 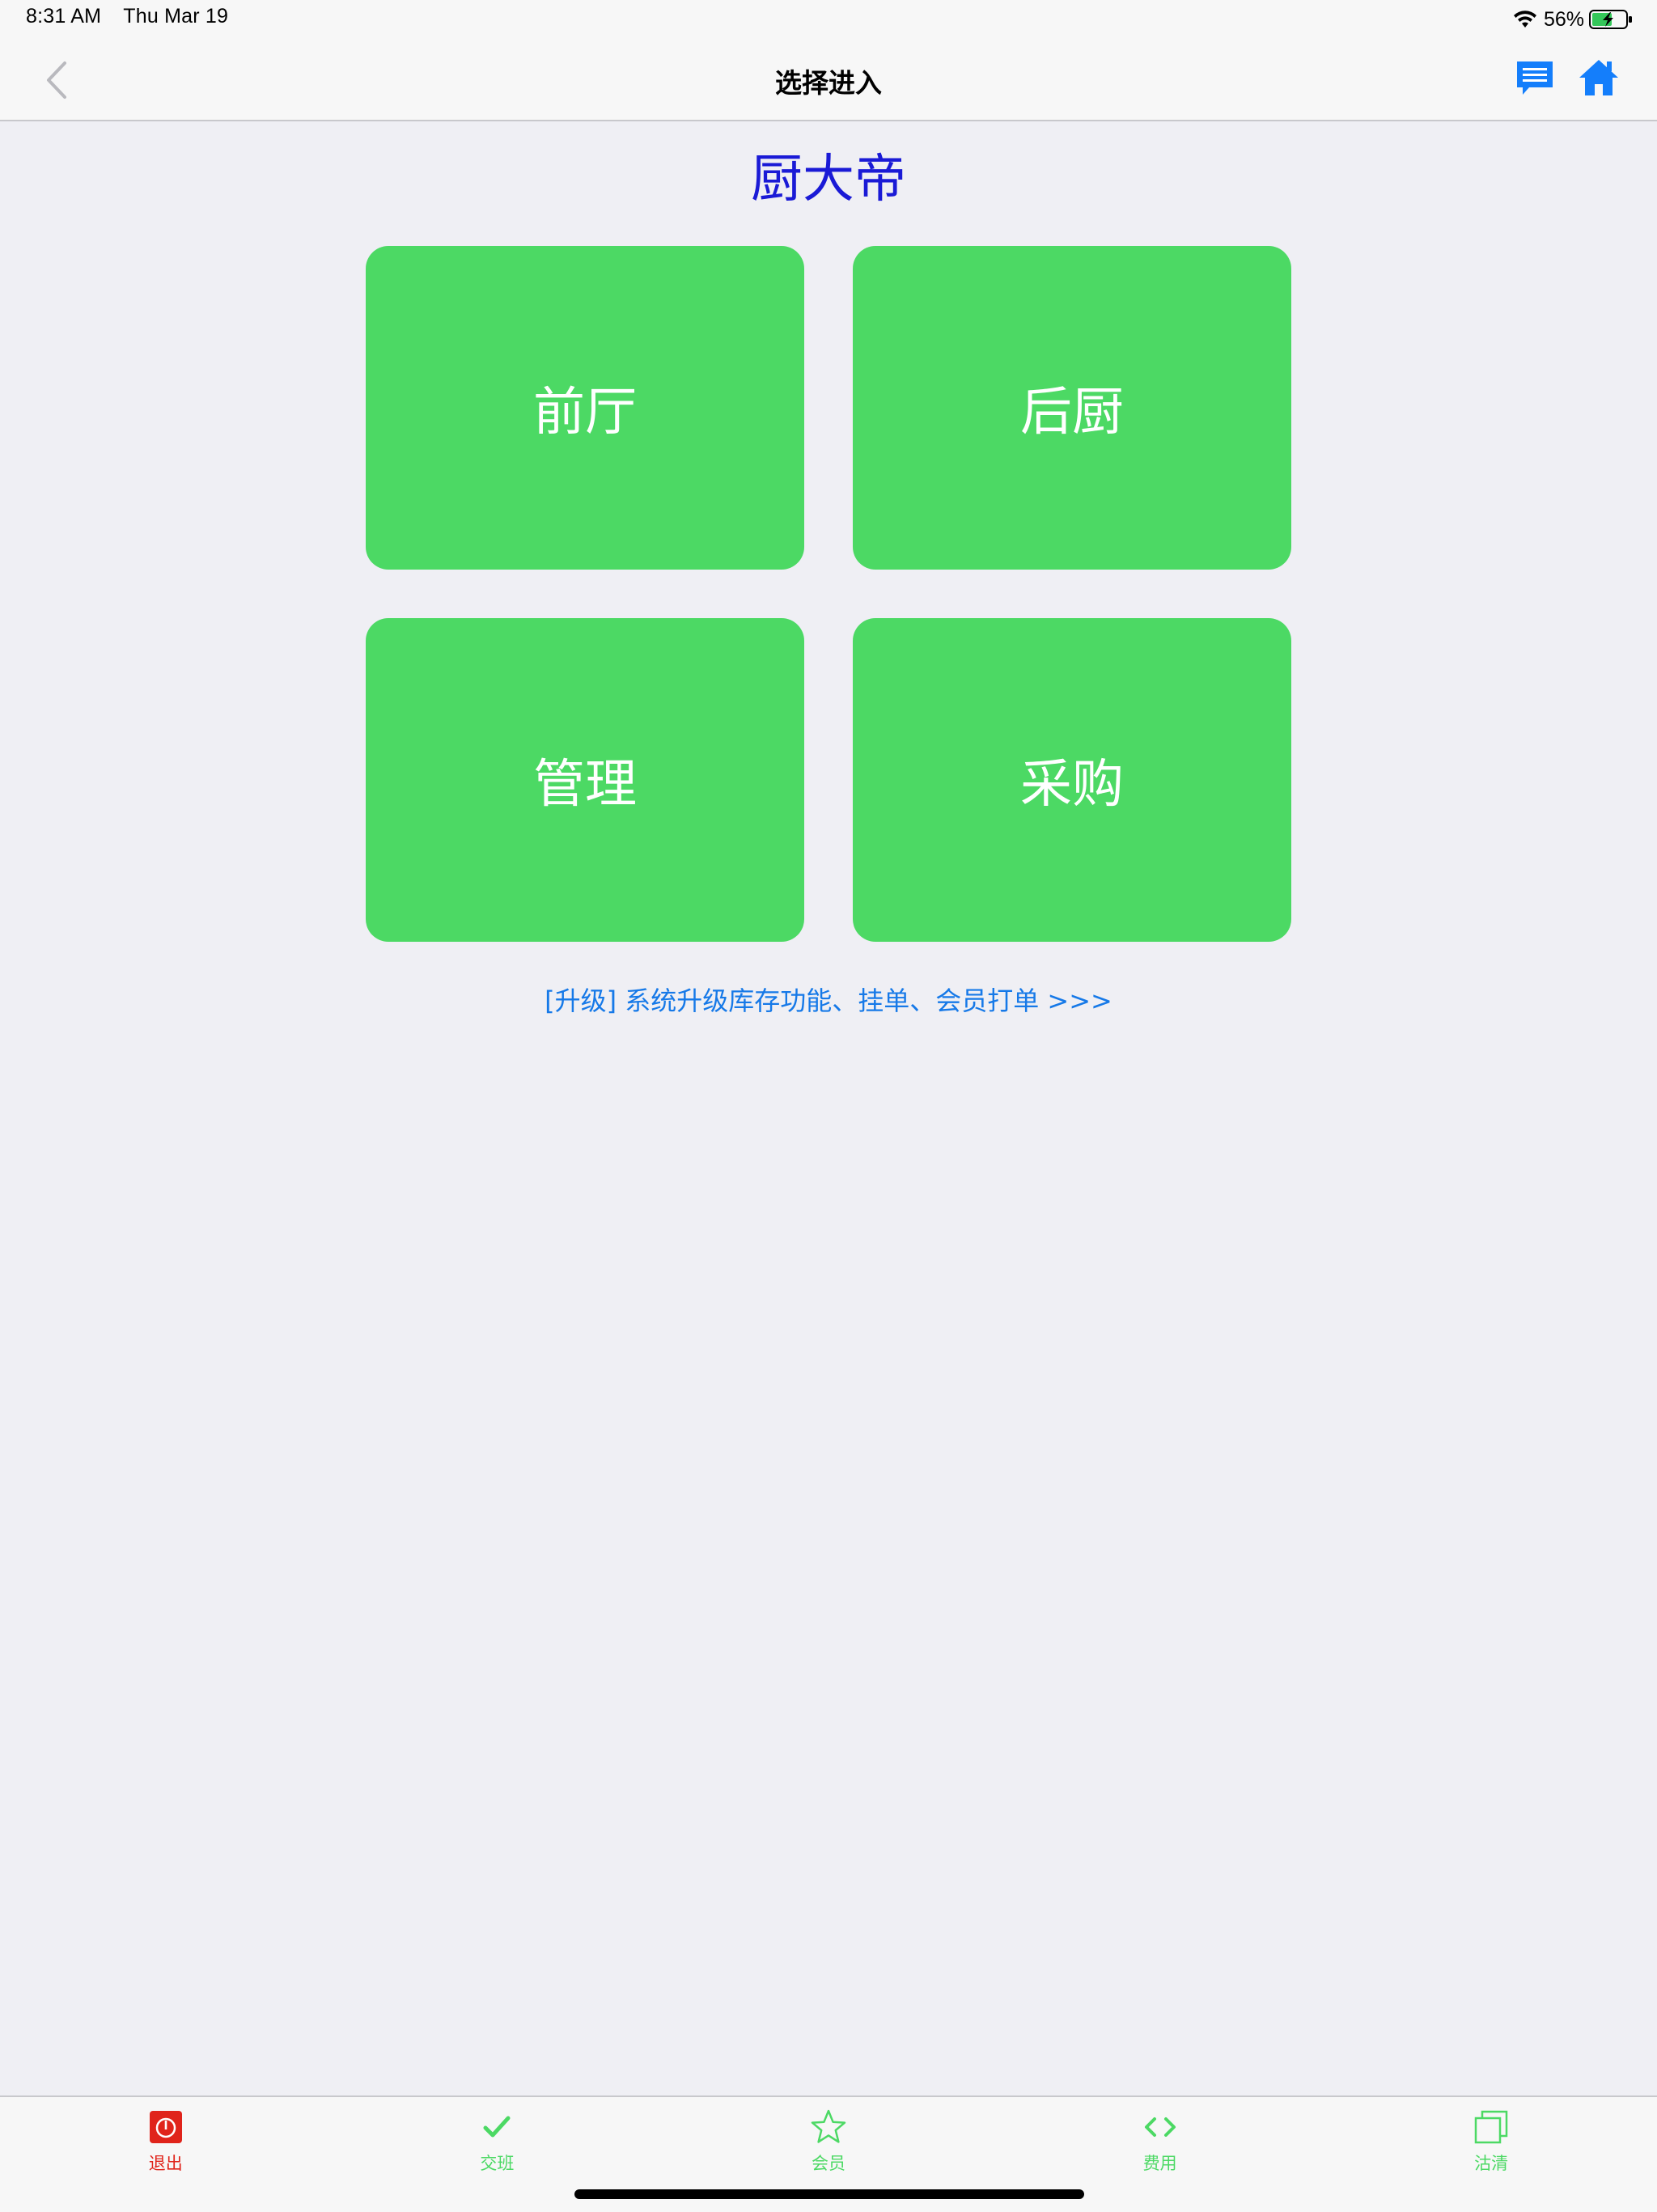 What do you see at coordinates (497, 2163) in the screenshot?
I see `tab-shift-handover-label: 交班` at bounding box center [497, 2163].